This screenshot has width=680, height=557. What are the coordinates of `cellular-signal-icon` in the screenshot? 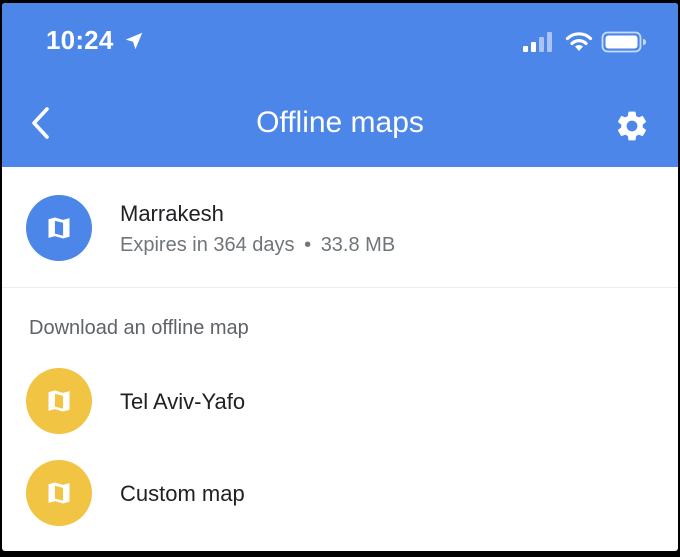 It's located at (537, 42).